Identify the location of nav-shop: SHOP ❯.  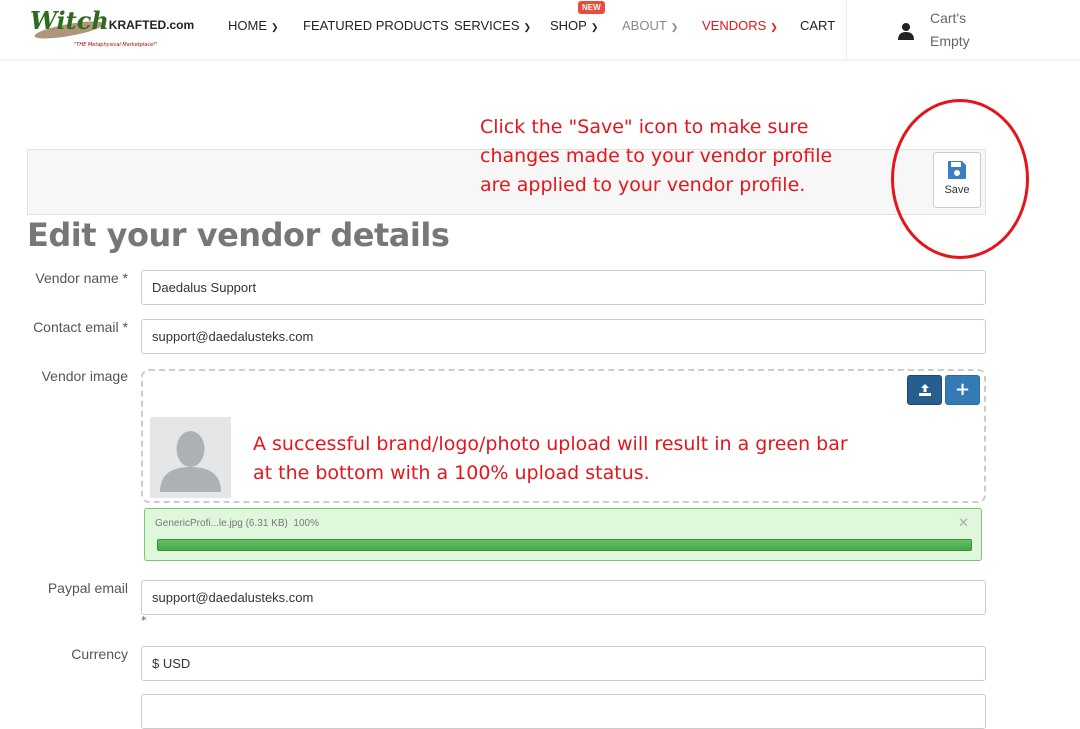
(574, 25).